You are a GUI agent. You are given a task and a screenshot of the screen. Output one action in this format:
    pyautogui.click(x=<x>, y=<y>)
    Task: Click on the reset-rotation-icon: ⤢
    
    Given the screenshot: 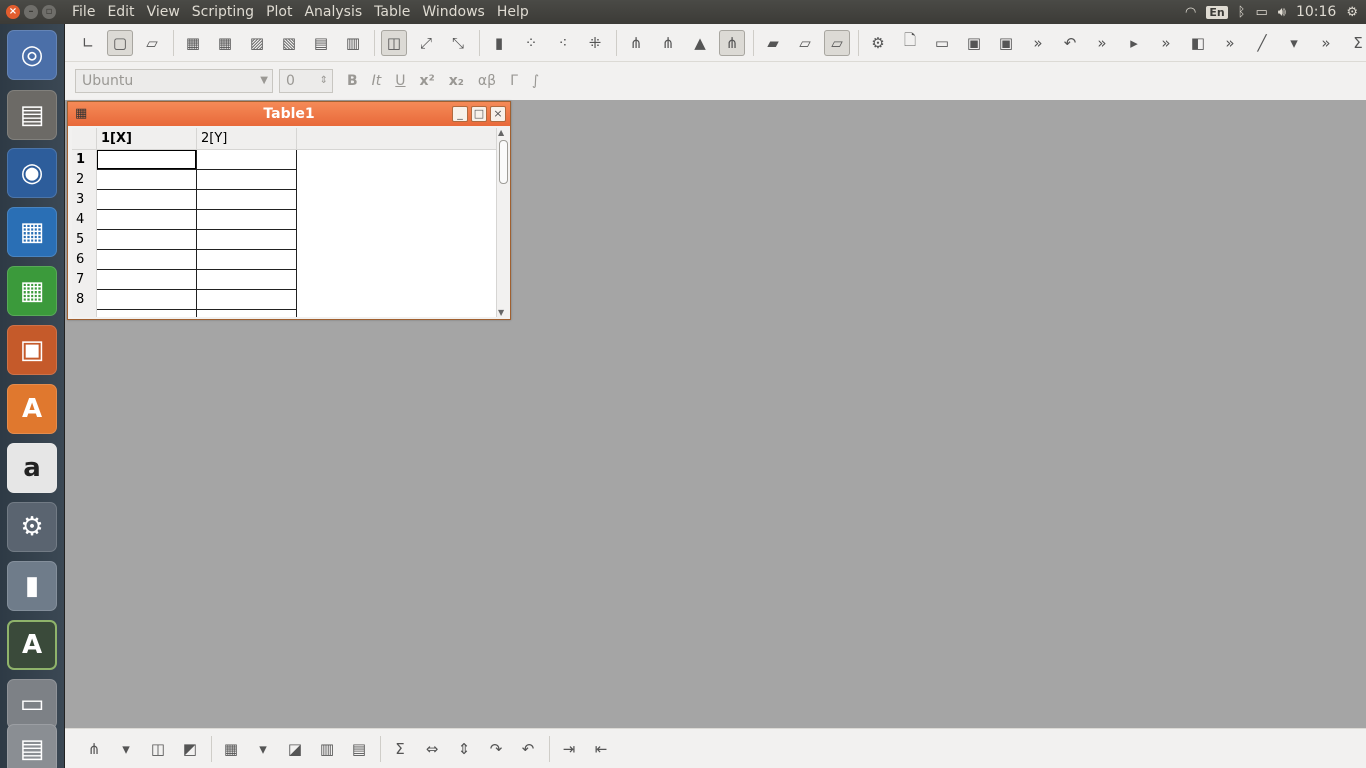 What is the action you would take?
    pyautogui.click(x=426, y=43)
    